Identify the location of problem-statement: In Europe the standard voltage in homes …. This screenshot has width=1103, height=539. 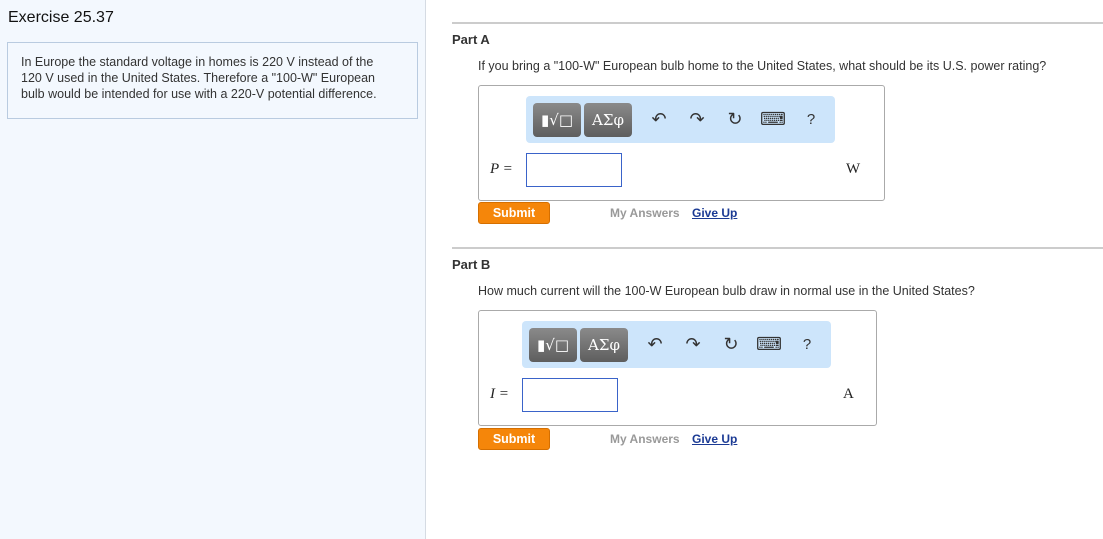
(212, 80).